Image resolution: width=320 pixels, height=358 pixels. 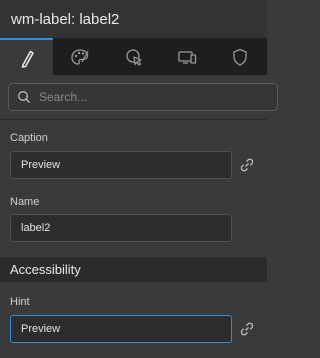 I want to click on divider, so click(x=133, y=119).